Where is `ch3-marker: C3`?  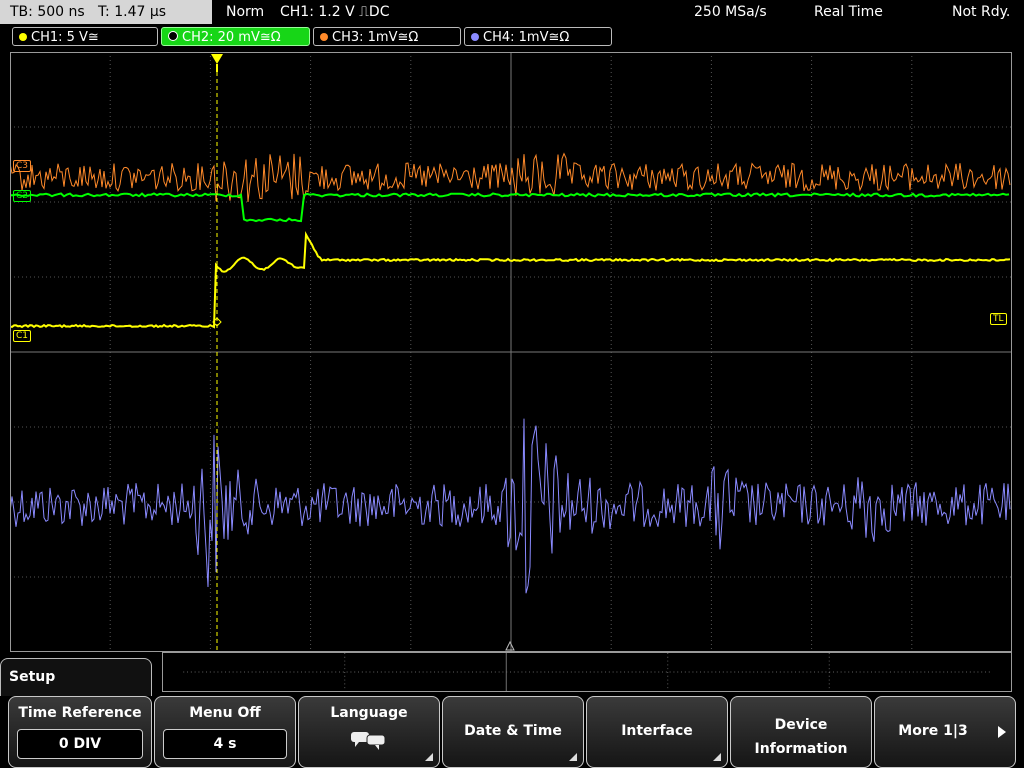
ch3-marker: C3 is located at coordinates (22, 166).